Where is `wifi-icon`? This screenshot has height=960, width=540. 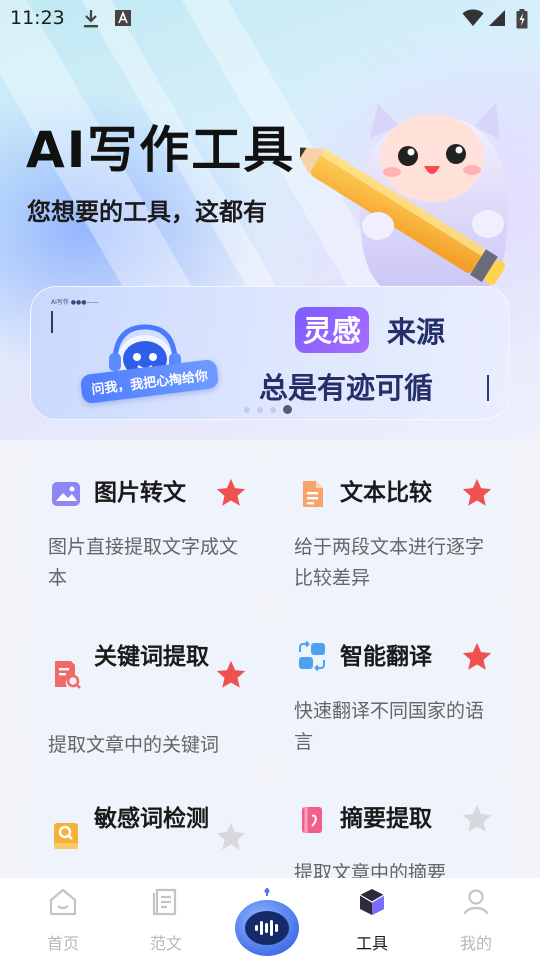 wifi-icon is located at coordinates (473, 17).